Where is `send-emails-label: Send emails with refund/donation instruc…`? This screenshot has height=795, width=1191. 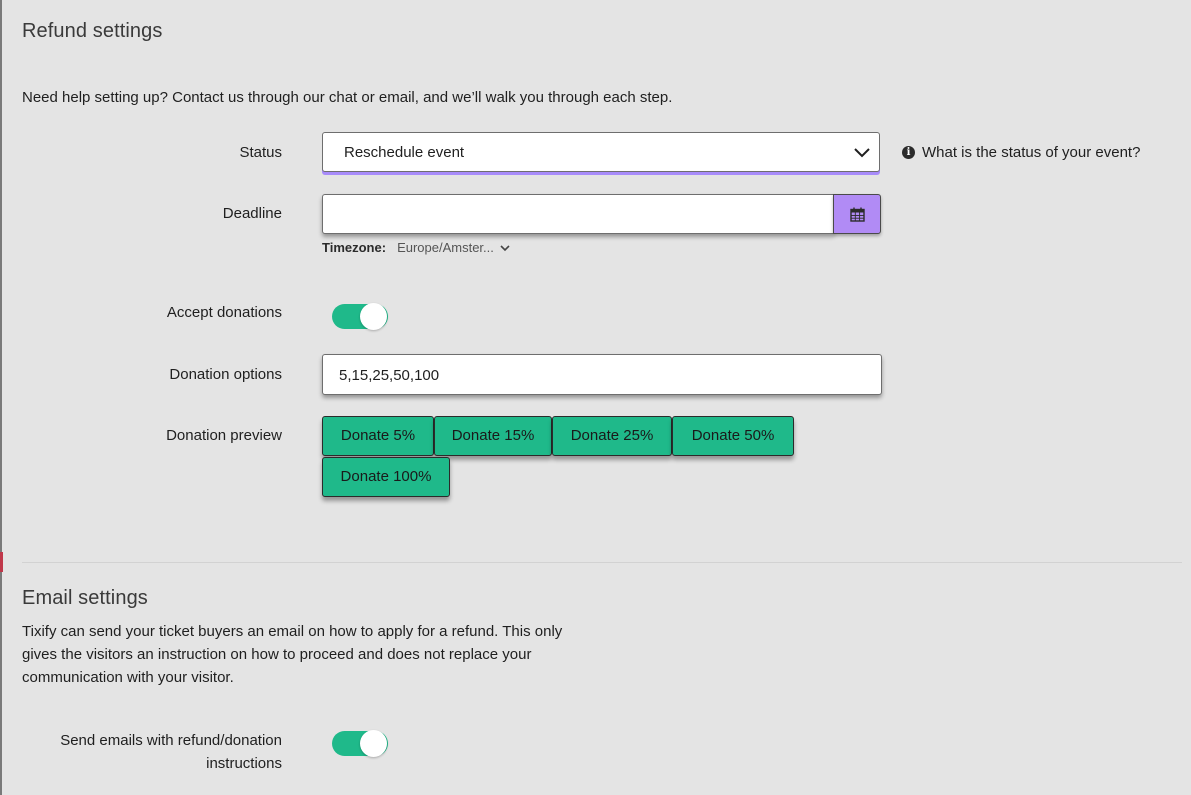
send-emails-label: Send emails with refund/donation instruc… is located at coordinates (152, 752).